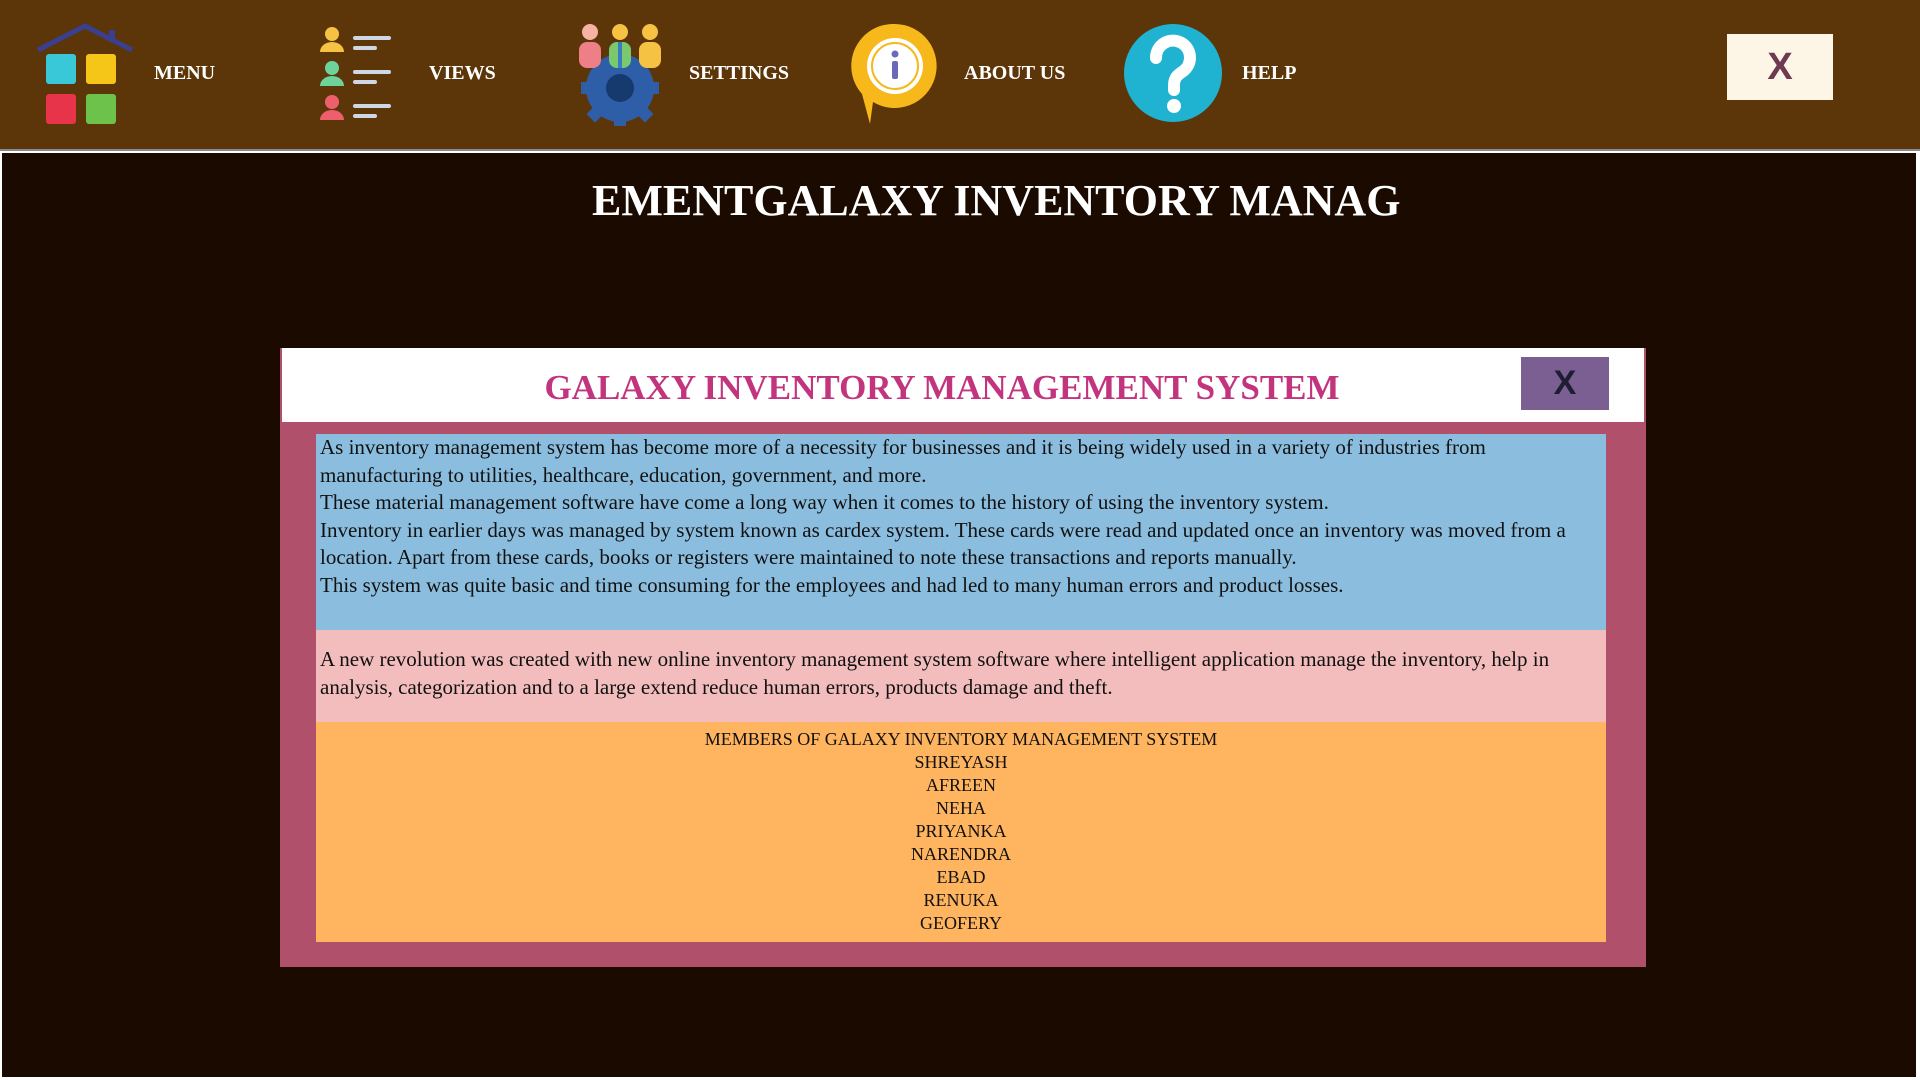  Describe the element at coordinates (1173, 73) in the screenshot. I see `help-icon` at that location.